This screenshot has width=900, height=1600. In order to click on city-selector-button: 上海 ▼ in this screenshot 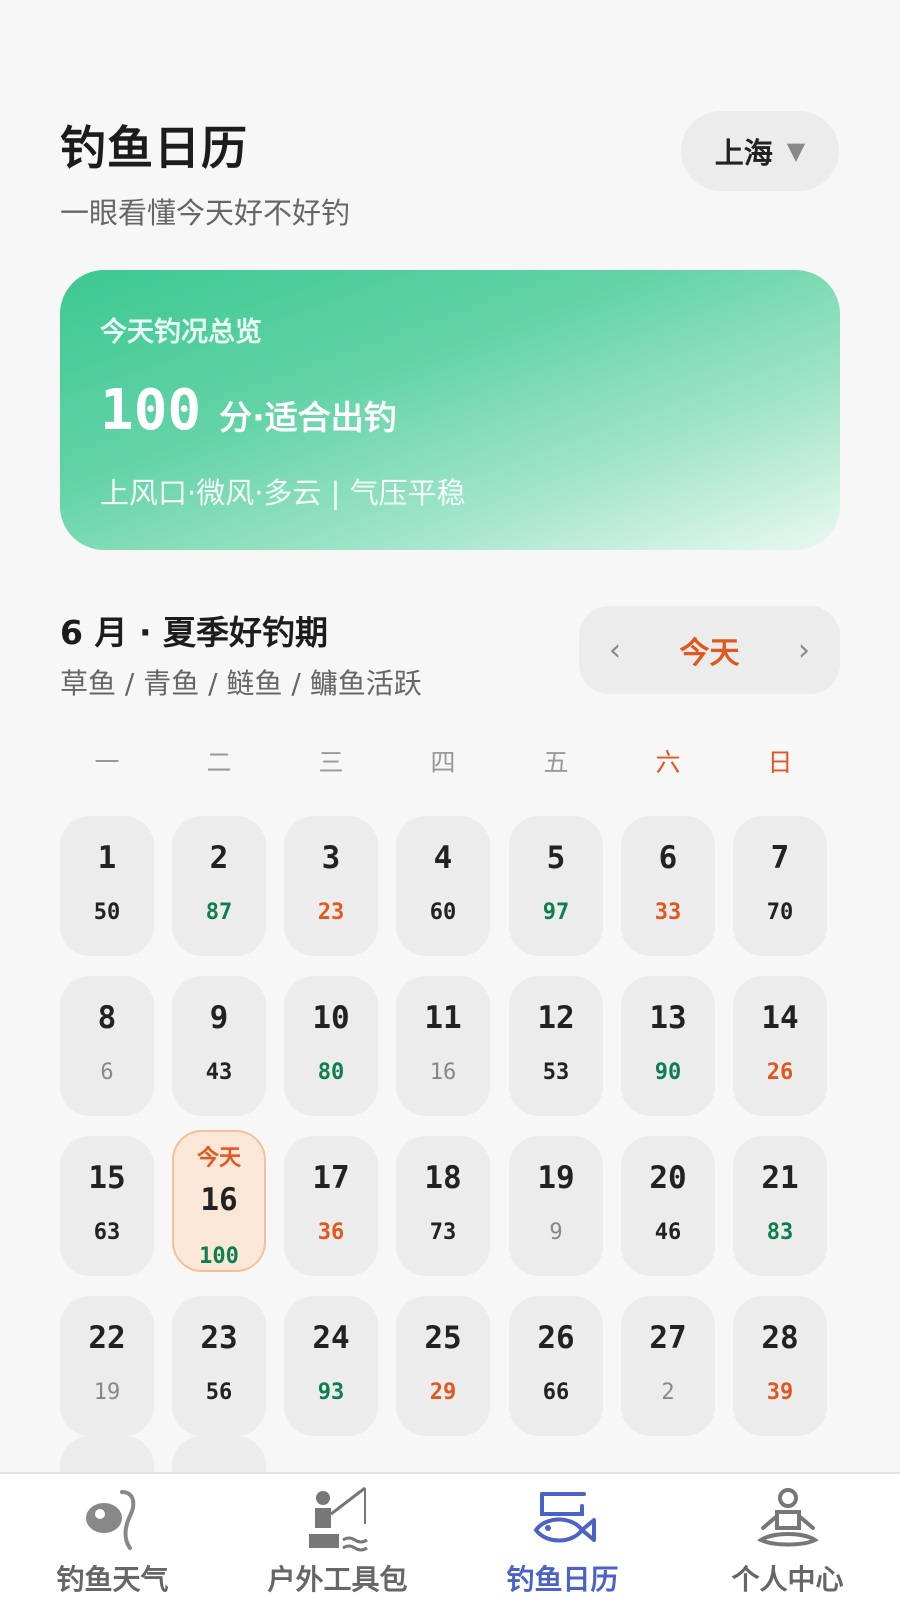, I will do `click(760, 151)`.